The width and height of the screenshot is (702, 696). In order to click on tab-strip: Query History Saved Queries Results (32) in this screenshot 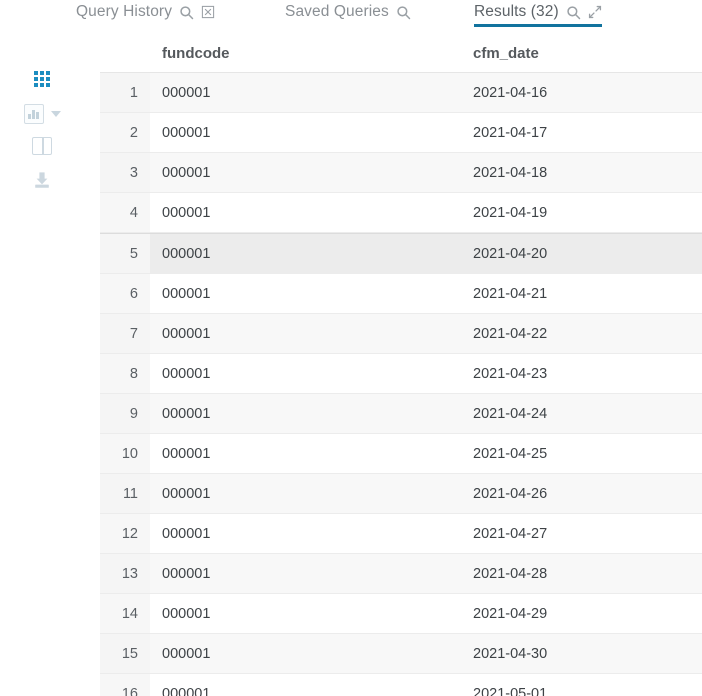, I will do `click(351, 13)`.